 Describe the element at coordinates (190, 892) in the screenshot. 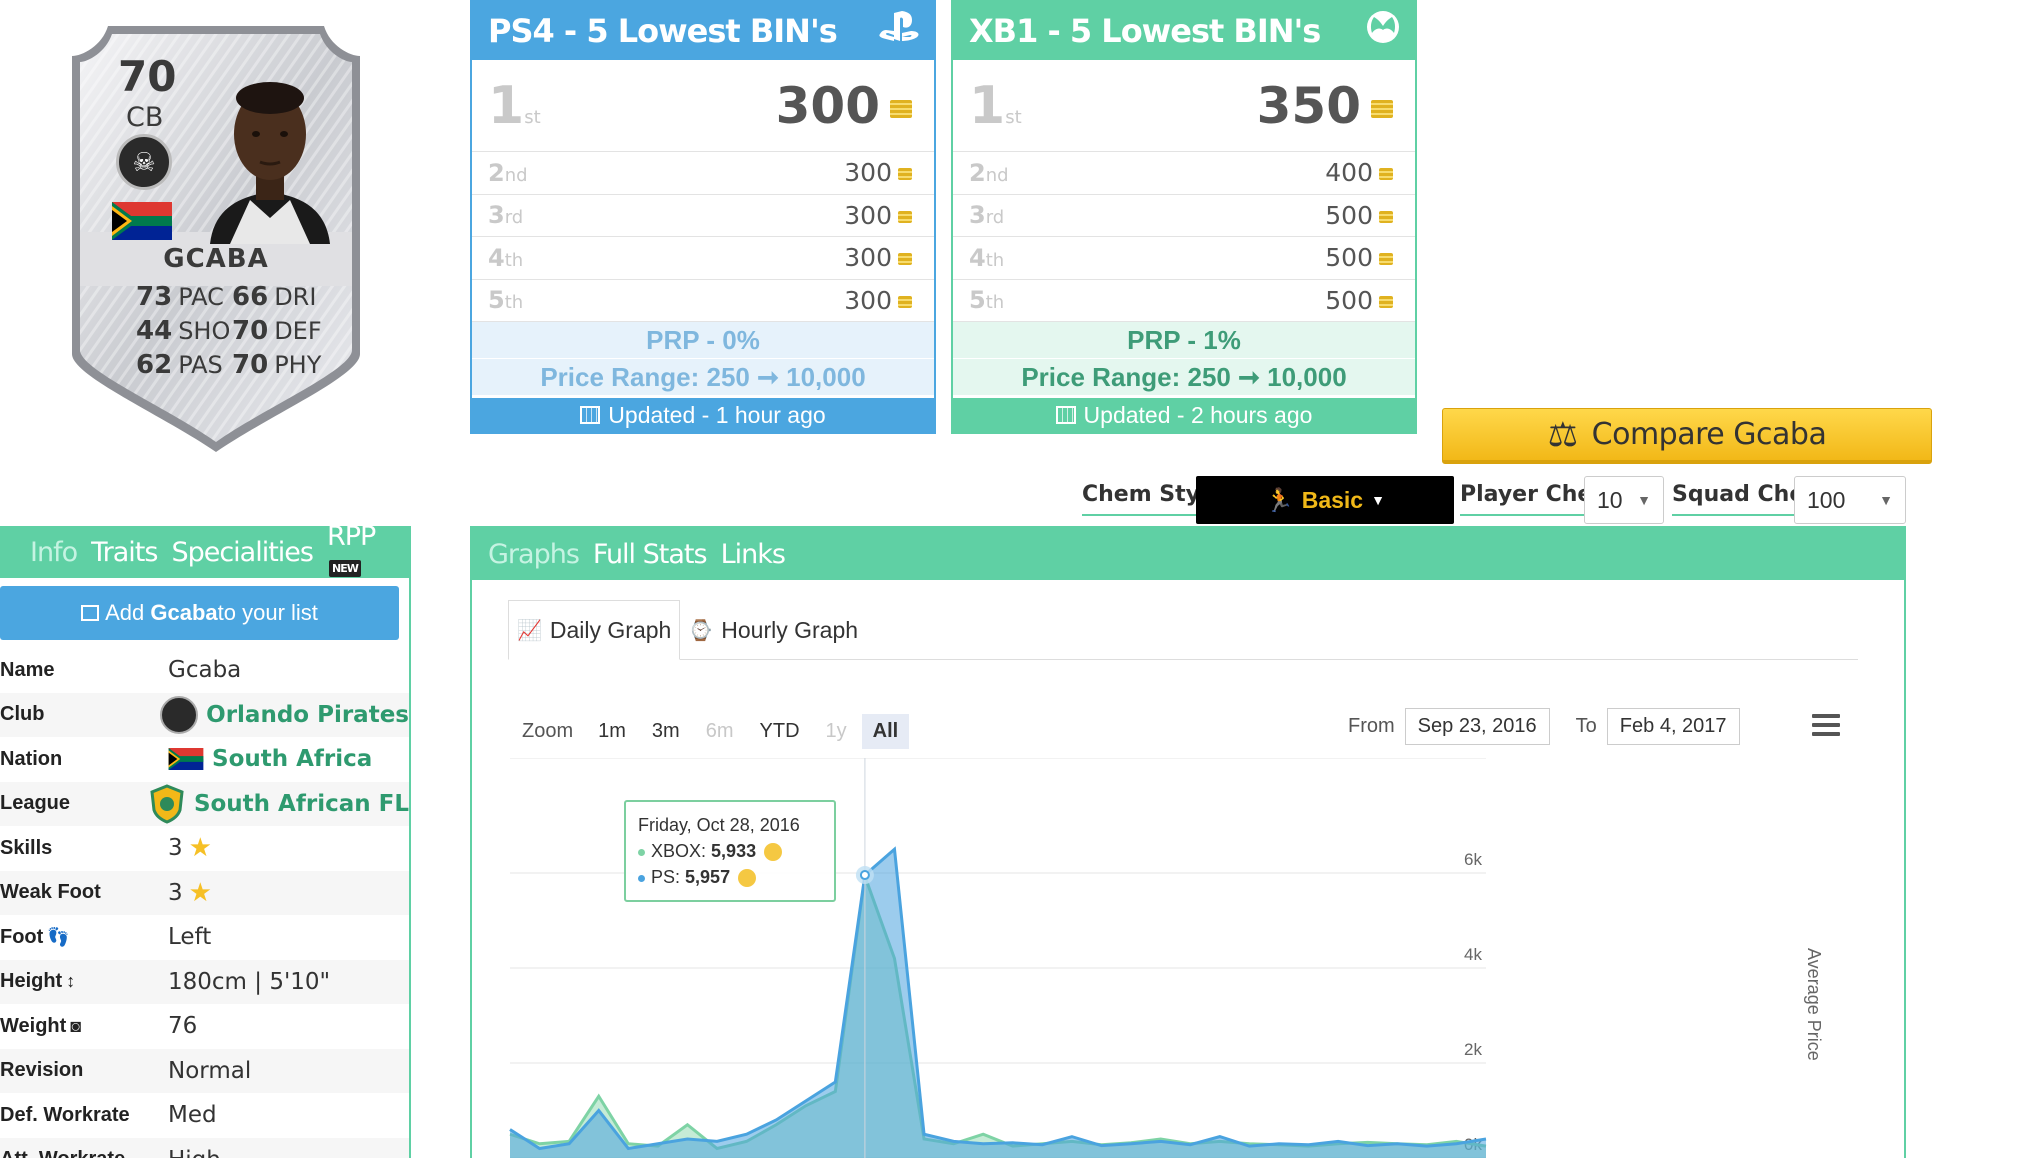

I see `info-value: 3 ★` at that location.